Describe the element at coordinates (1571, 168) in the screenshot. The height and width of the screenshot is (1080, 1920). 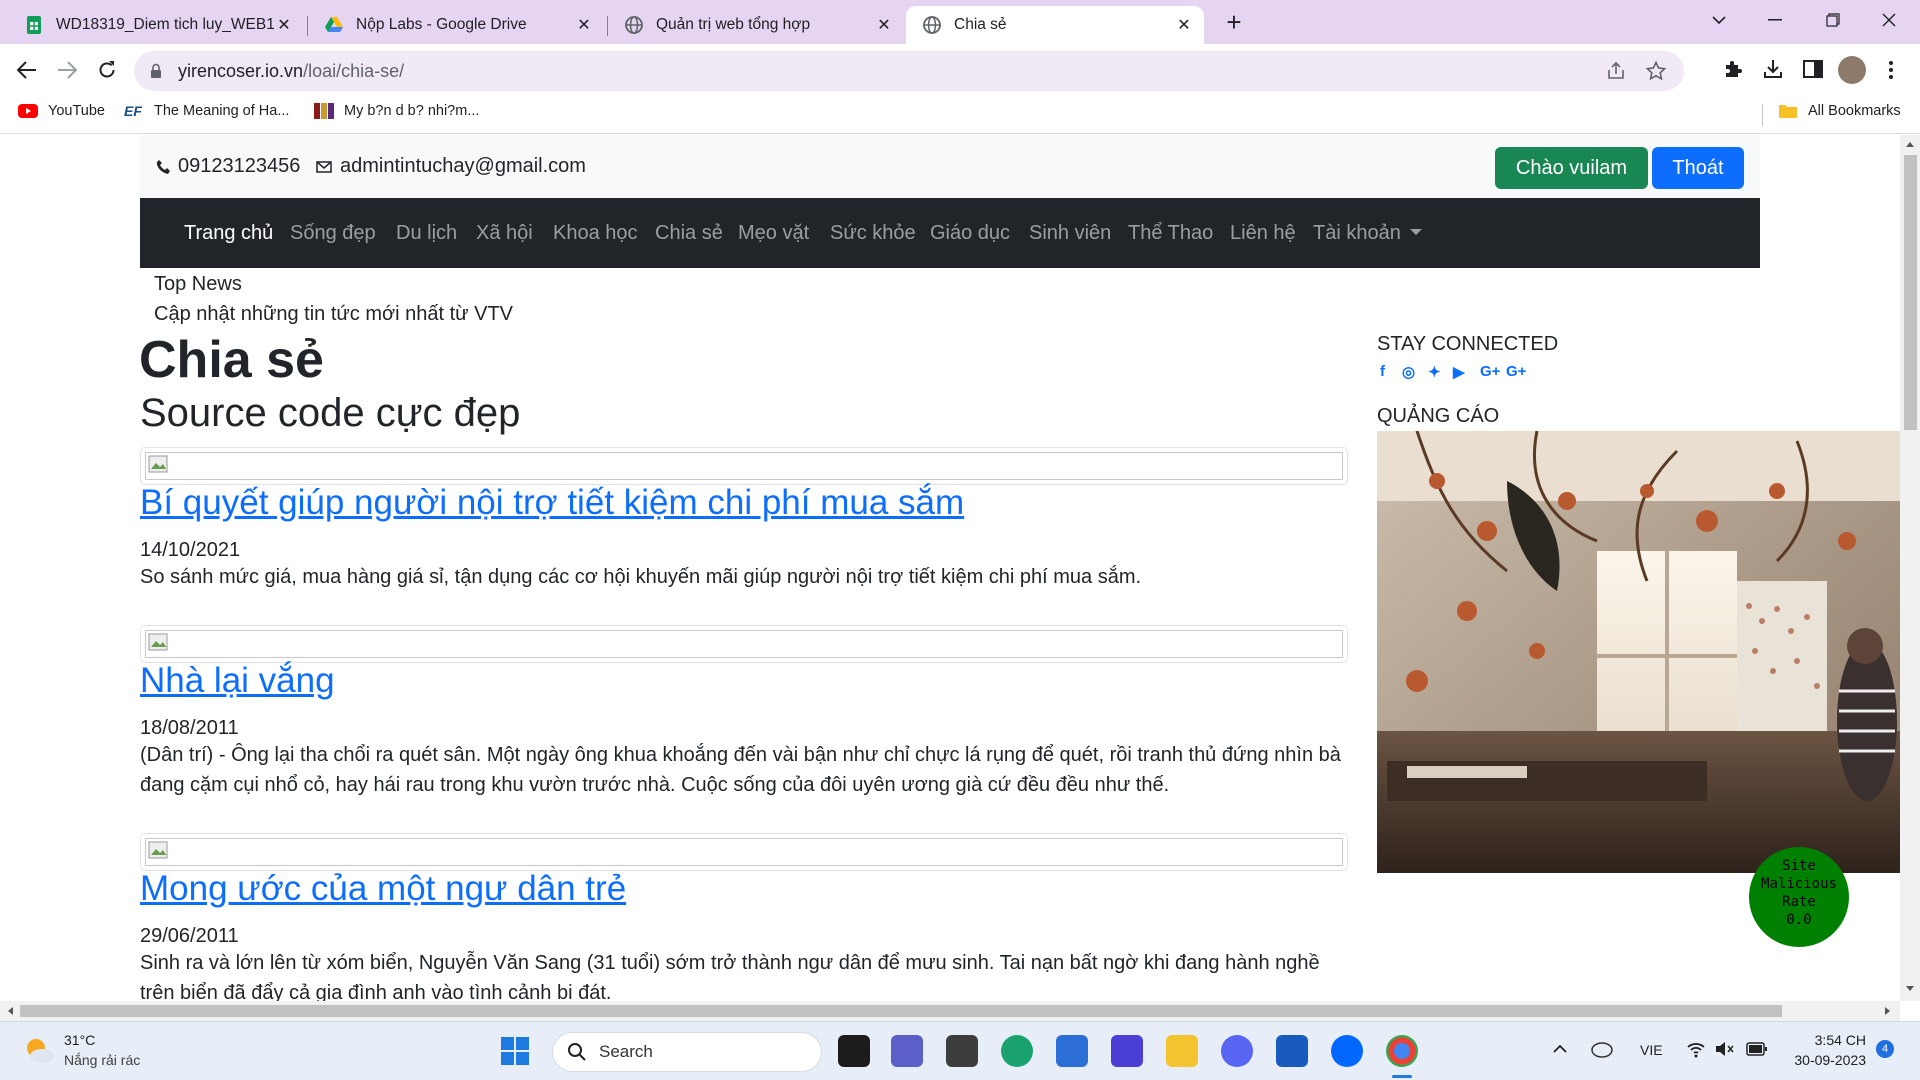
I see `greet-button: Chào vuilam` at that location.